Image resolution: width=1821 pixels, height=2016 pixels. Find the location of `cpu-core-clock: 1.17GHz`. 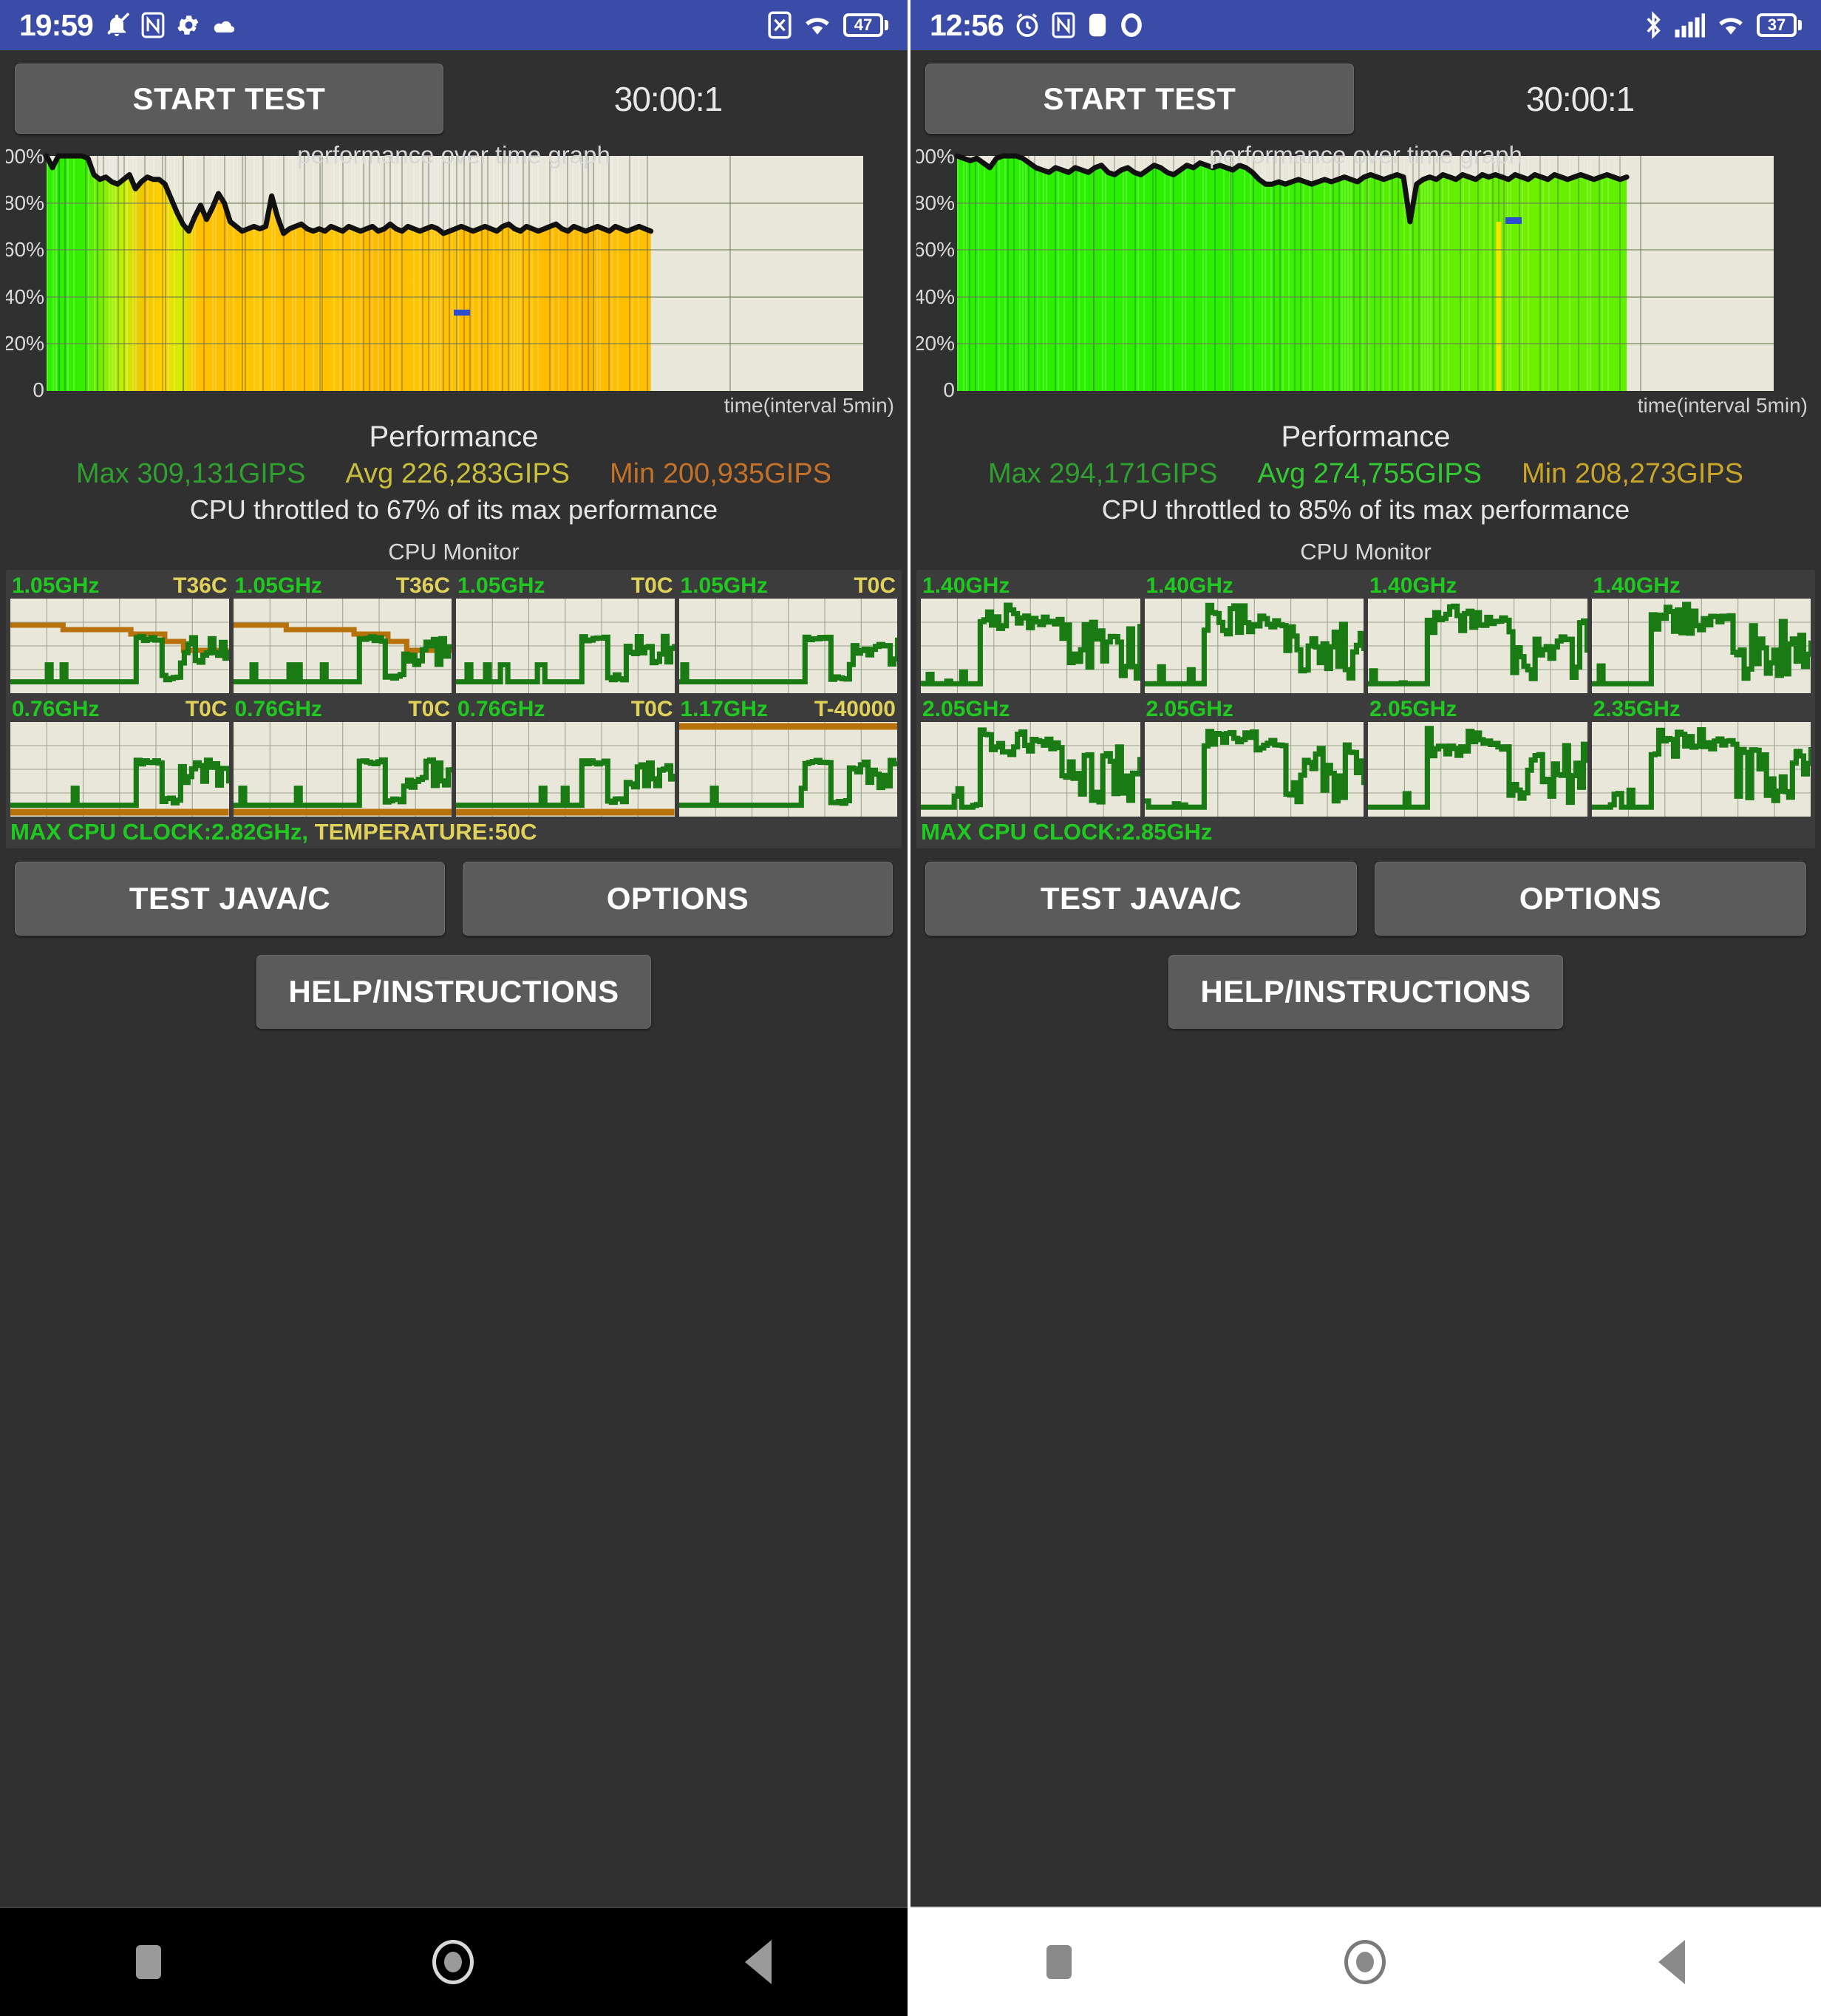

cpu-core-clock: 1.17GHz is located at coordinates (724, 709).